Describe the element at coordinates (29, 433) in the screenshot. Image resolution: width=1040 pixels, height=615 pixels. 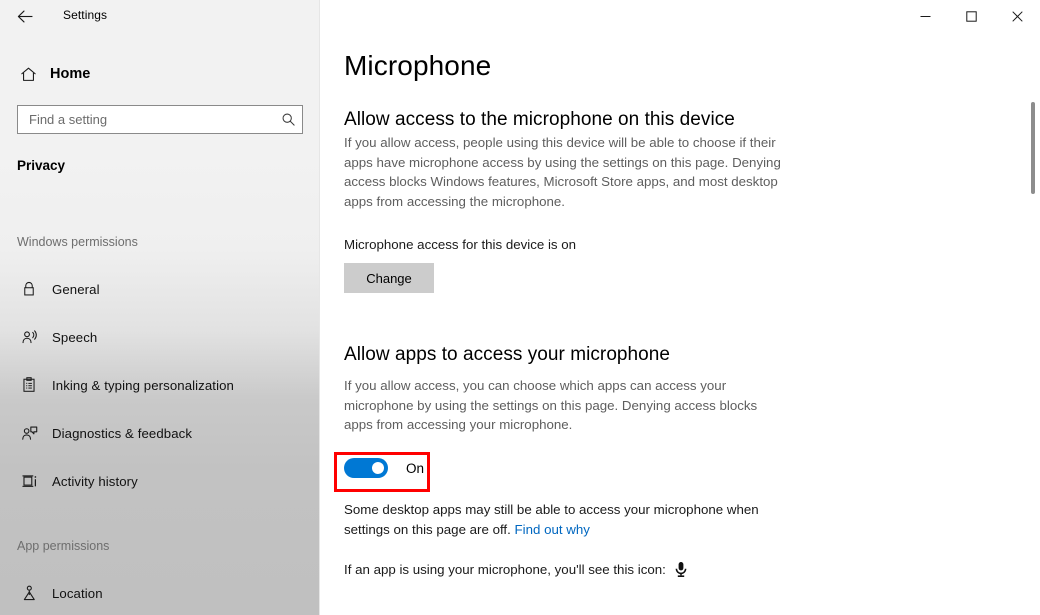
I see `person-feedback-icon` at that location.